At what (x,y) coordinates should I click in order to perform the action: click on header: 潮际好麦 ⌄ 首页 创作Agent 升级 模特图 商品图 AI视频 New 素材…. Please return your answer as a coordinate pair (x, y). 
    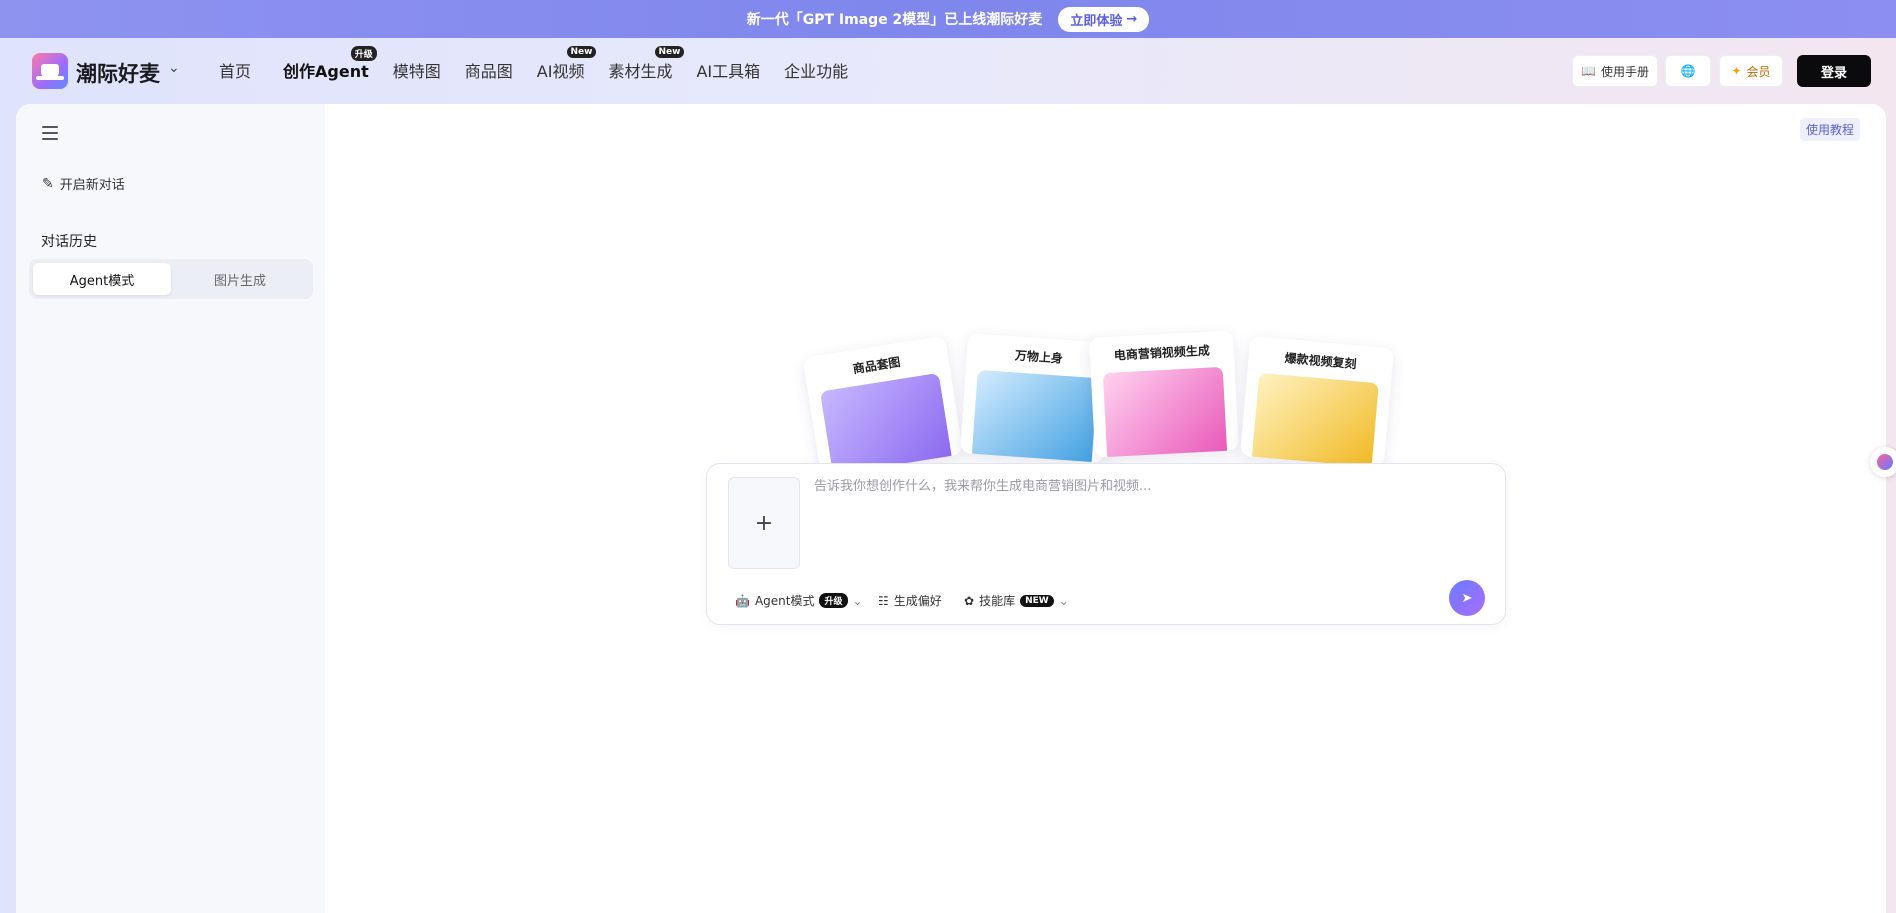
    Looking at the image, I should click on (948, 71).